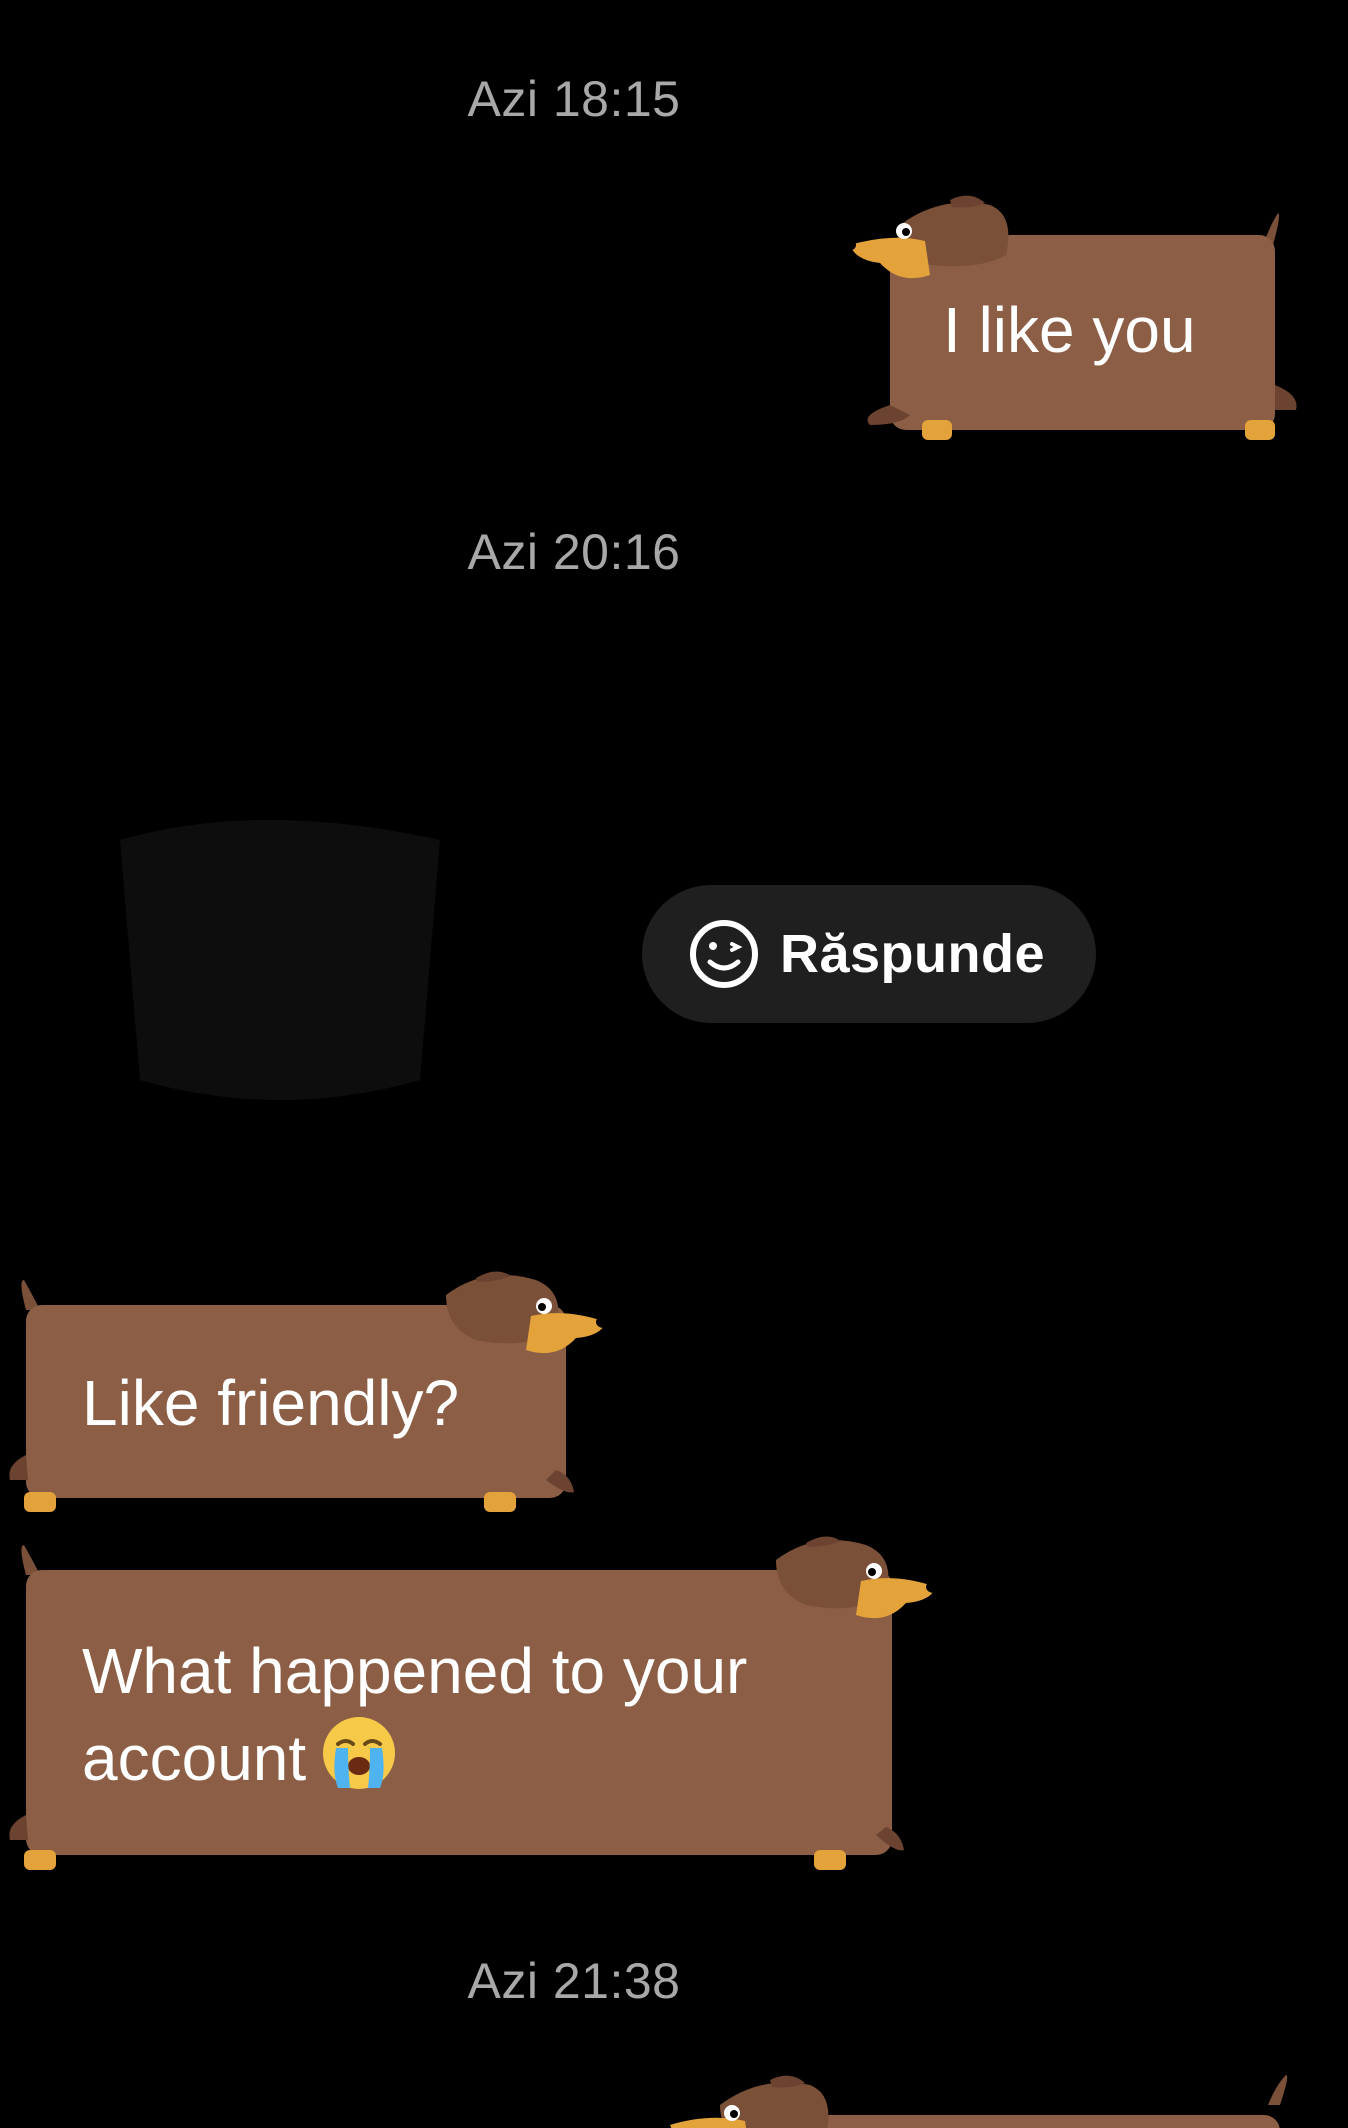 This screenshot has height=2128, width=1348. I want to click on reply-label: Răspunde, so click(913, 954).